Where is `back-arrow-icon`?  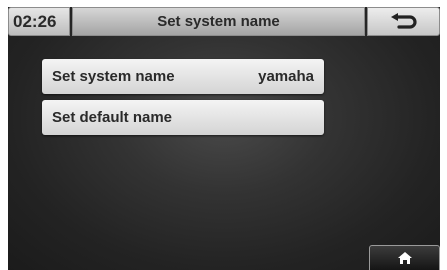
back-arrow-icon is located at coordinates (403, 20).